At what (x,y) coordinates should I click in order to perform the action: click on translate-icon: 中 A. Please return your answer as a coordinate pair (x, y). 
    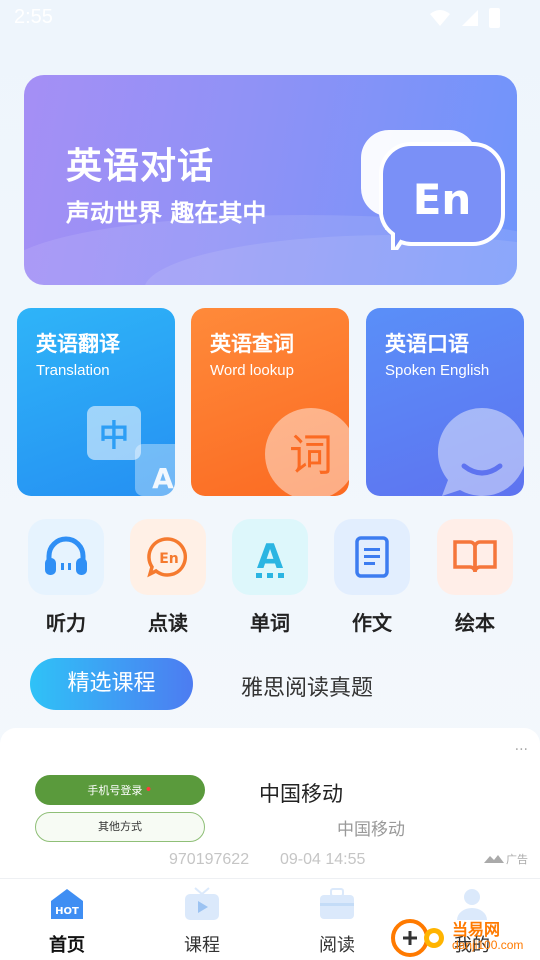
    Looking at the image, I should click on (131, 451).